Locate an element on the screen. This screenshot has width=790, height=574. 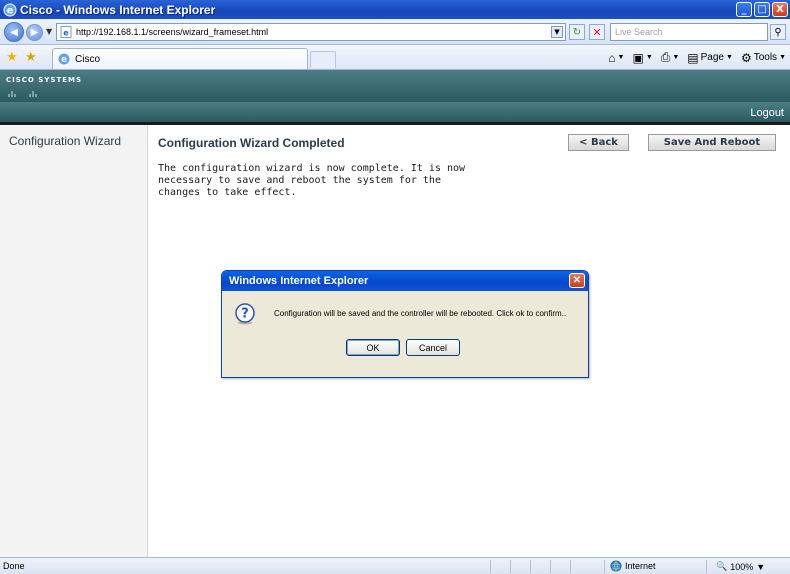
cisco-menu-bar is located at coordinates (395, 112).